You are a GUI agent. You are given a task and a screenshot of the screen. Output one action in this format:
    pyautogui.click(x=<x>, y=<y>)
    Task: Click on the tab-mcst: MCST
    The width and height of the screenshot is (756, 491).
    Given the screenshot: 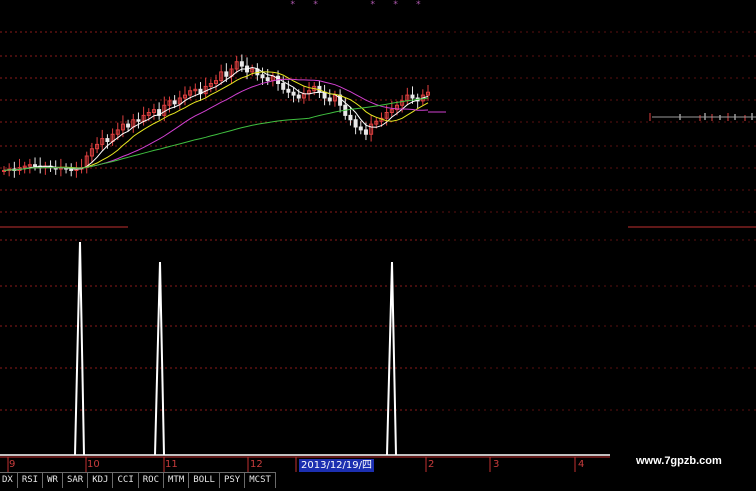 What is the action you would take?
    pyautogui.click(x=260, y=480)
    